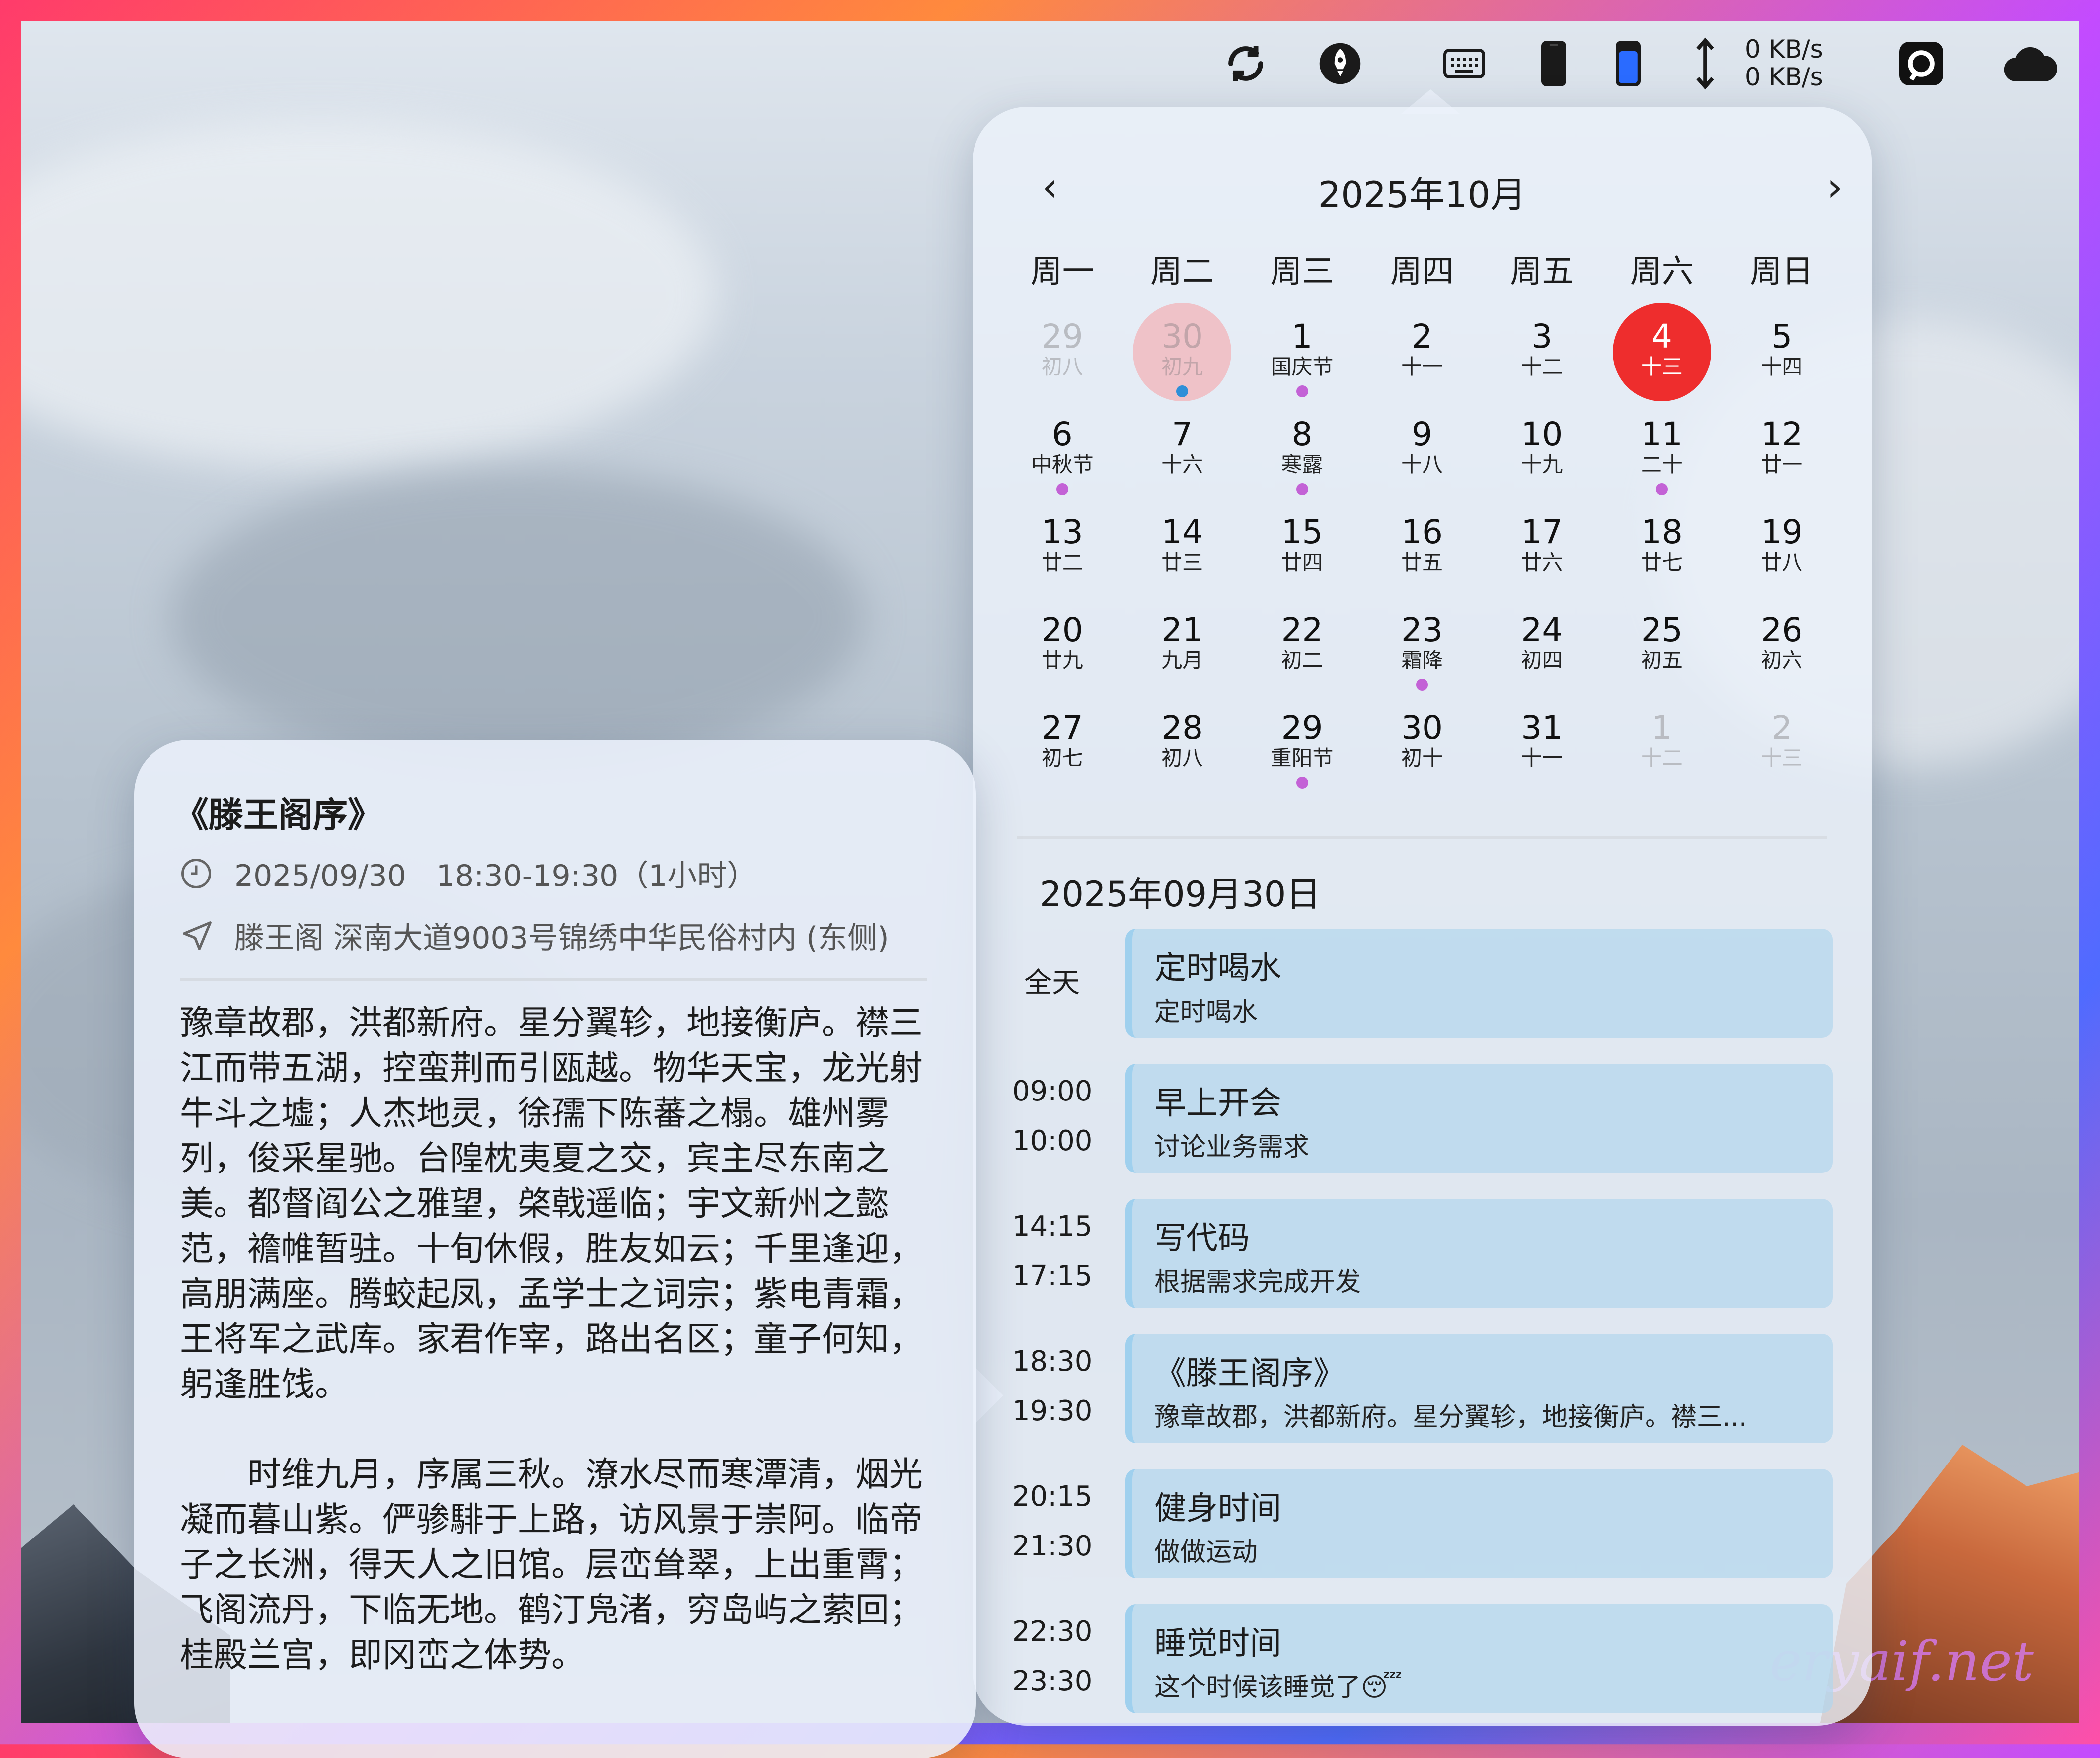  What do you see at coordinates (1232, 1147) in the screenshot?
I see `event-description: 讨论业务需求` at bounding box center [1232, 1147].